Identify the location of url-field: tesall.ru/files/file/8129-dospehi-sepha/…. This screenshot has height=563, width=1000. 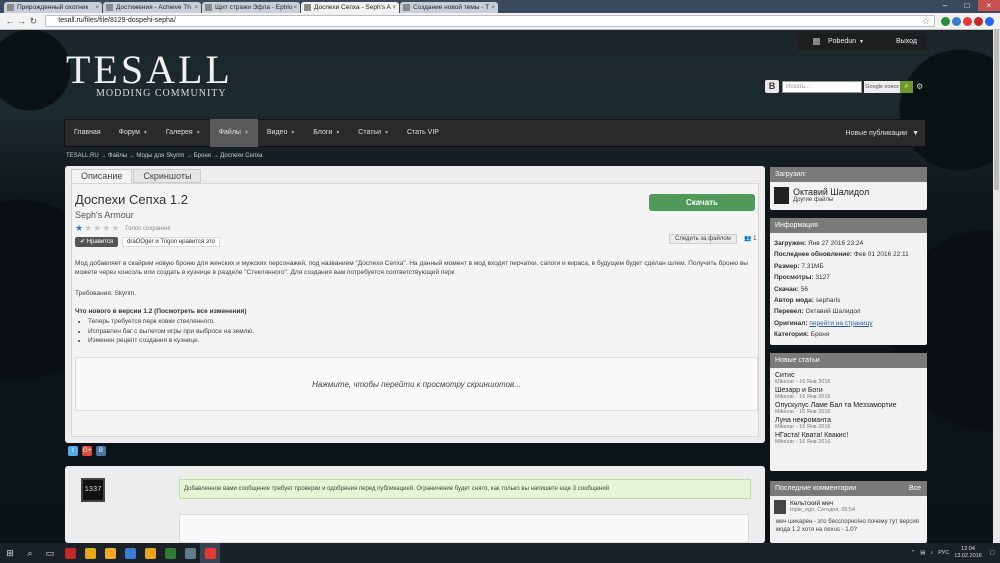
(490, 21).